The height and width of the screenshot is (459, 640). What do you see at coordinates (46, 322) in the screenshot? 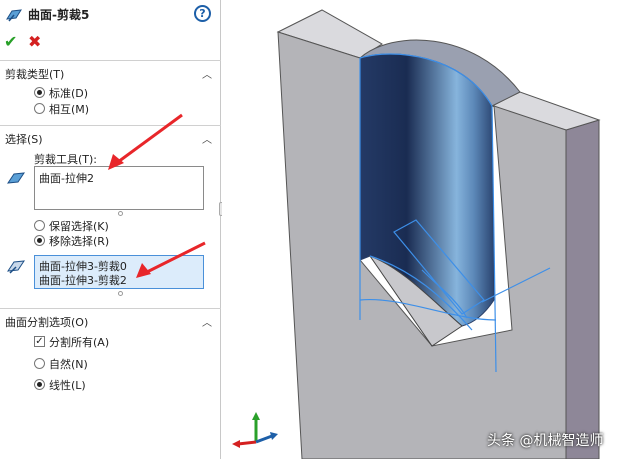
I see `section-title-split-options: 曲面分割选项(O)` at bounding box center [46, 322].